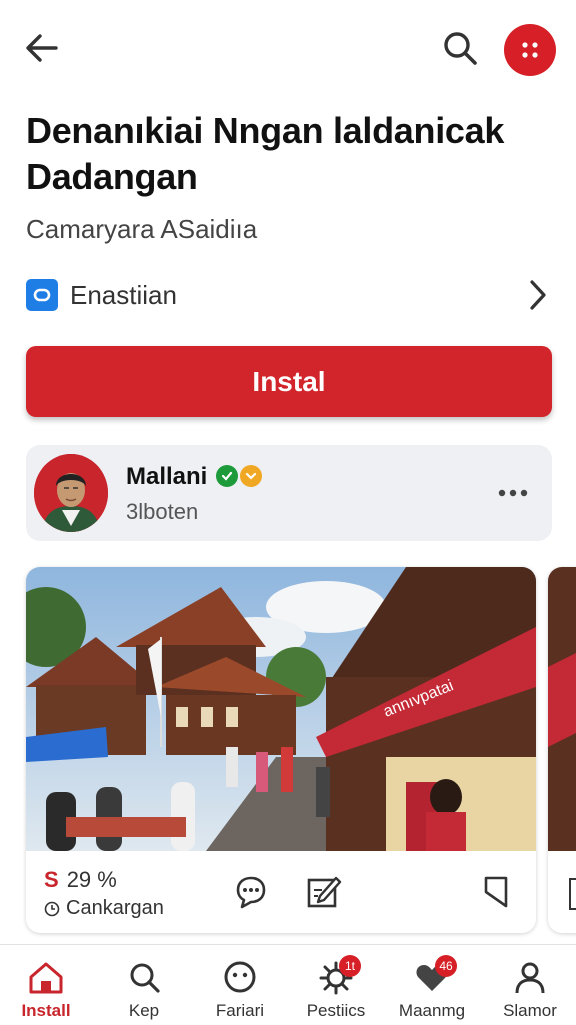 The width and height of the screenshot is (576, 1025). I want to click on category-label: Enastiian, so click(123, 294).